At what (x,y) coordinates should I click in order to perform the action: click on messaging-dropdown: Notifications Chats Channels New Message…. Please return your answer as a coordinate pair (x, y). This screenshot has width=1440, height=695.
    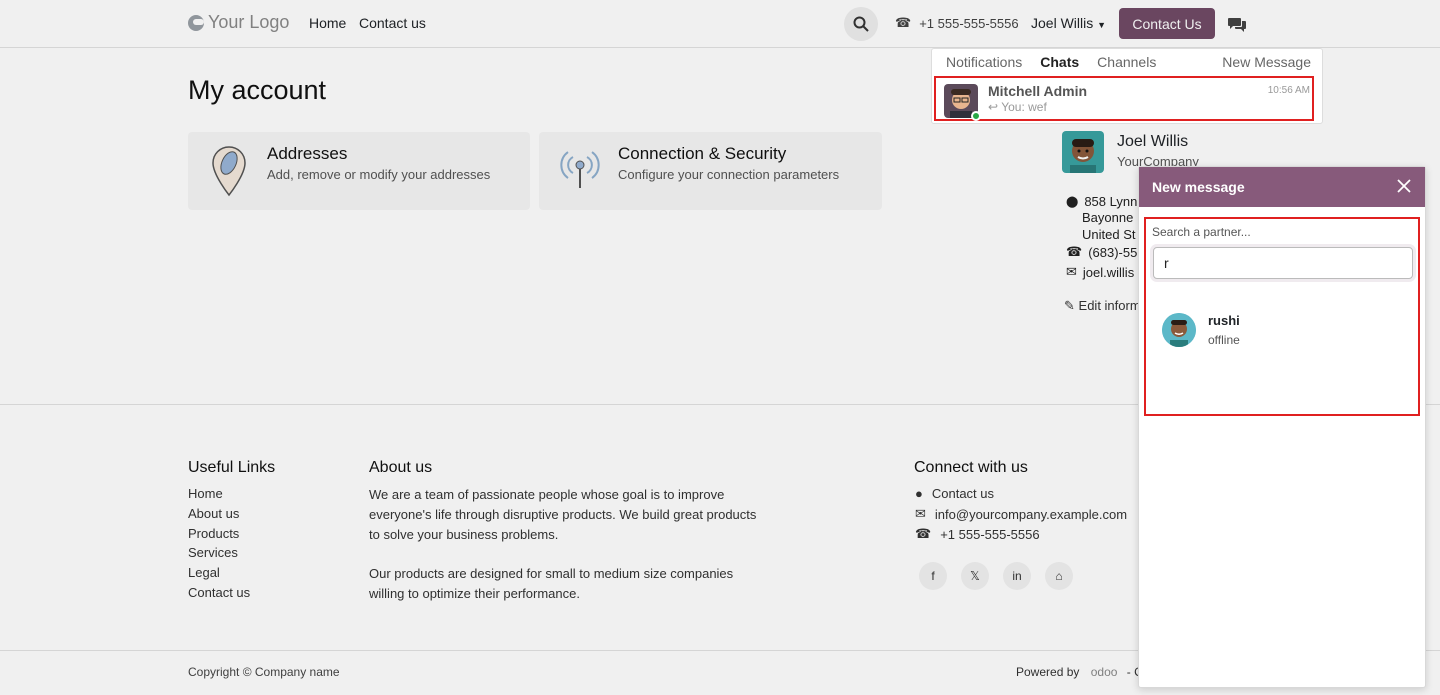
    Looking at the image, I should click on (1127, 86).